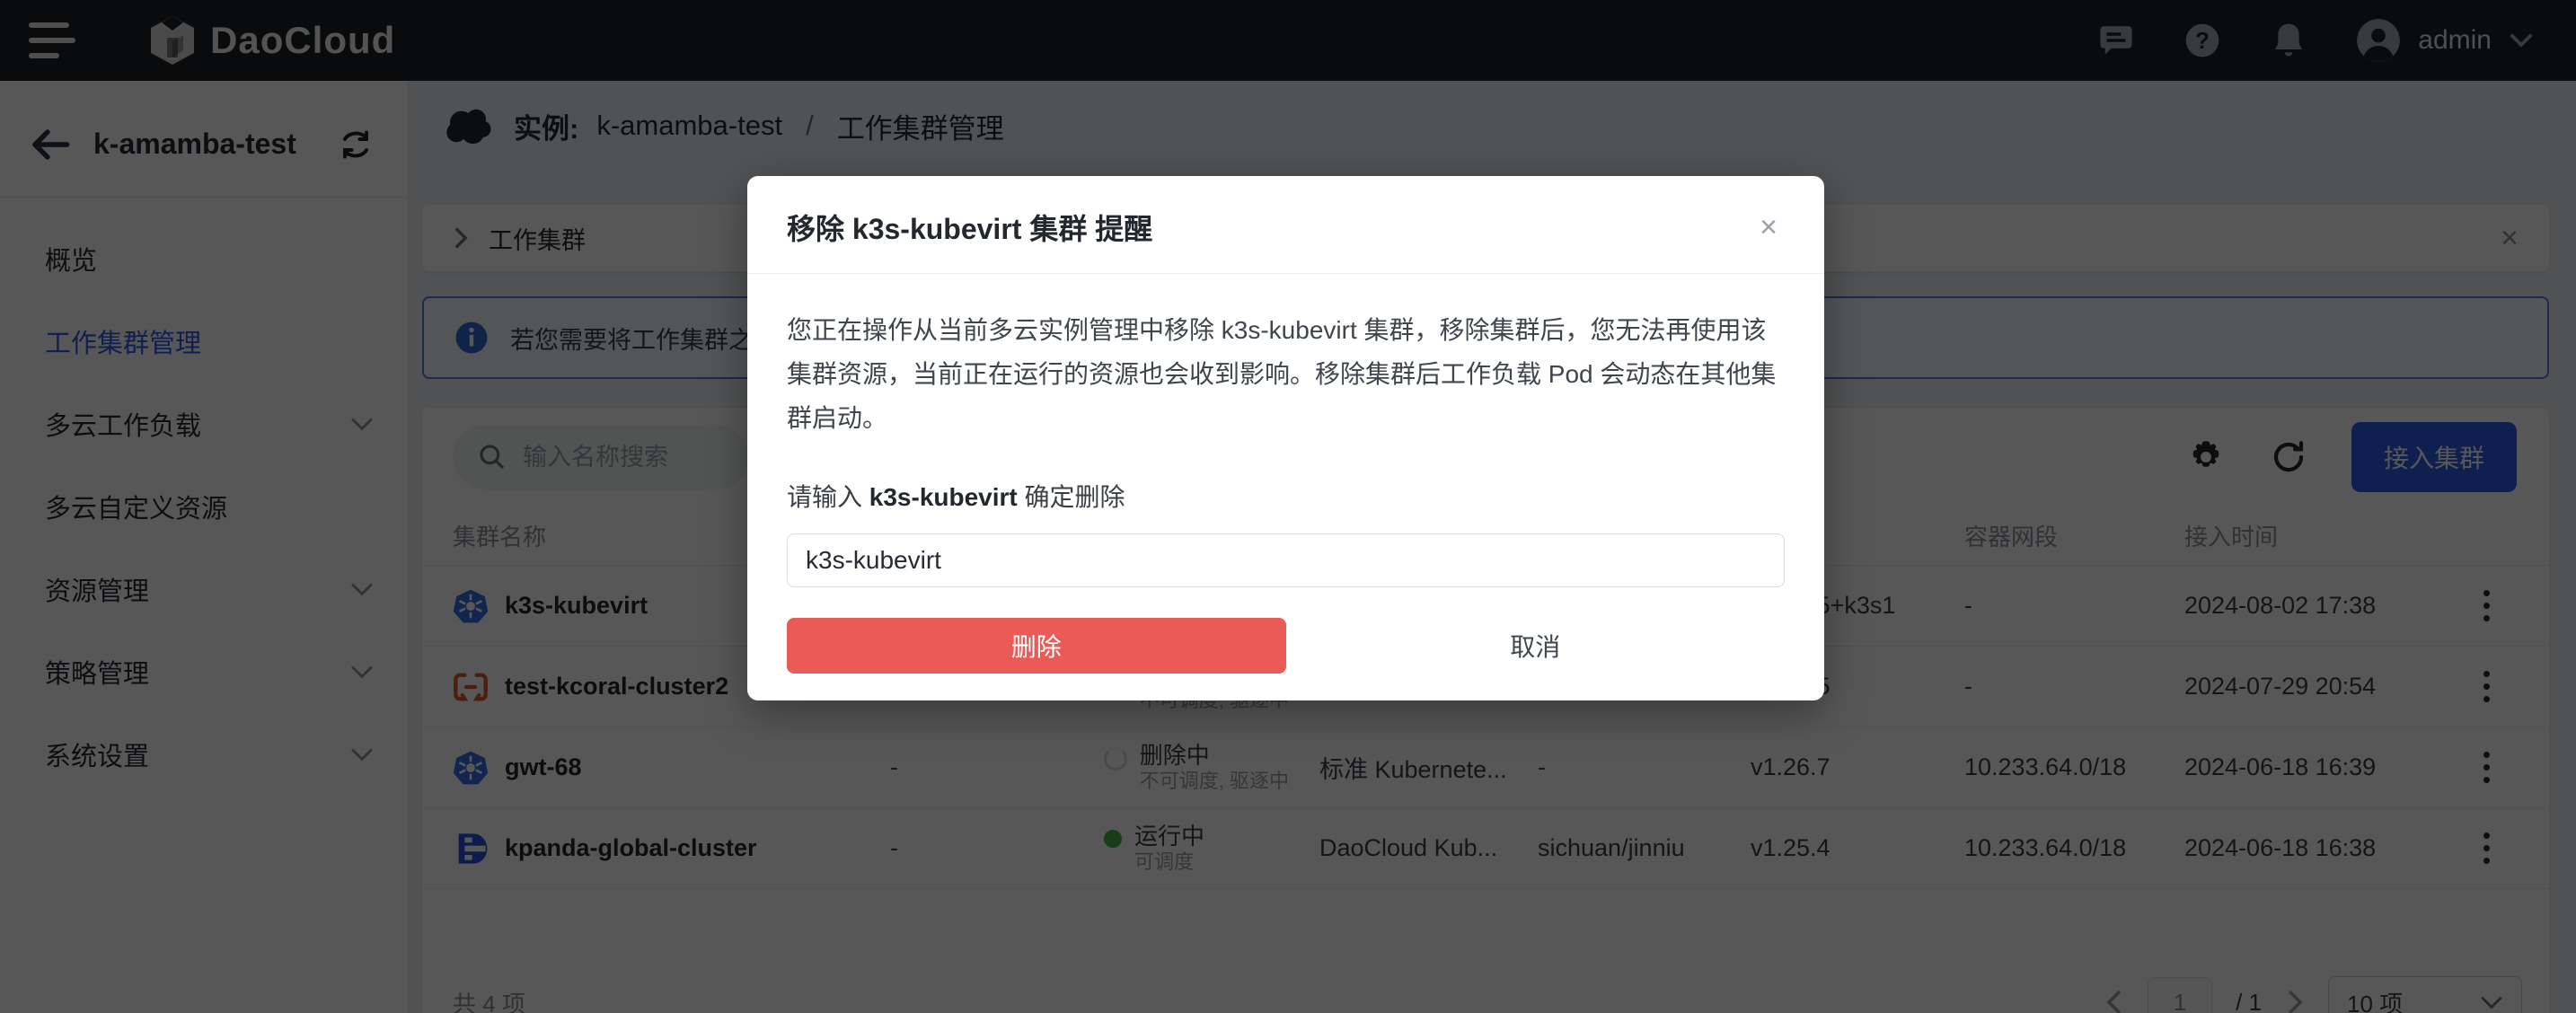 Image resolution: width=2576 pixels, height=1013 pixels. Describe the element at coordinates (970, 229) in the screenshot. I see `modal-title: 移除 k3s-kubevirt 集群 提醒` at that location.